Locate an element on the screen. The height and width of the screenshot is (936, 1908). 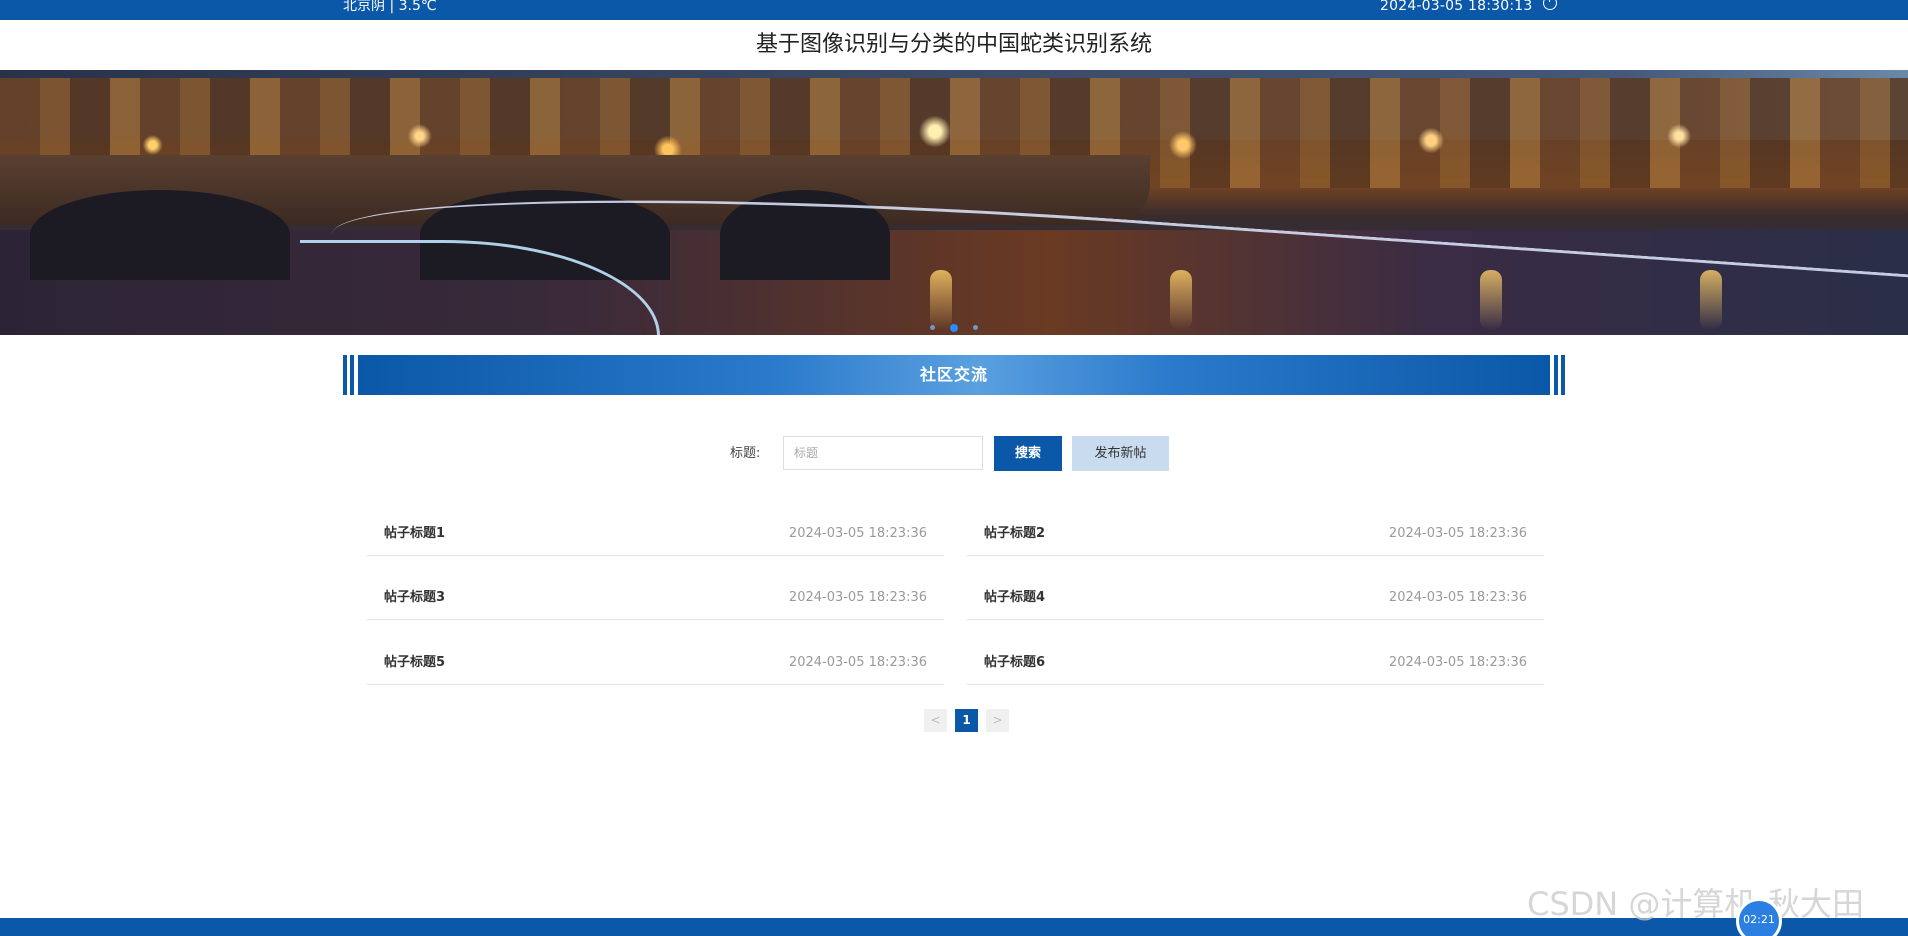
post-item: 帖子标题3 2024-03-05 18:23:36 is located at coordinates (655, 596).